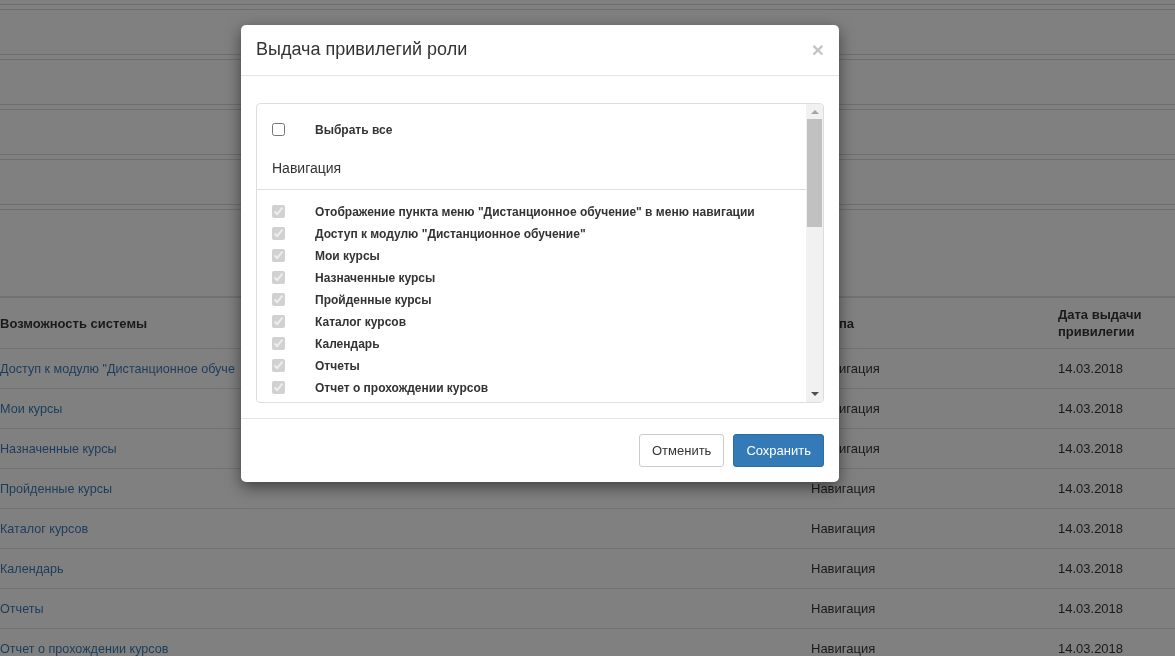 The image size is (1175, 656). I want to click on checkbox-label: Выбрать все, so click(354, 130).